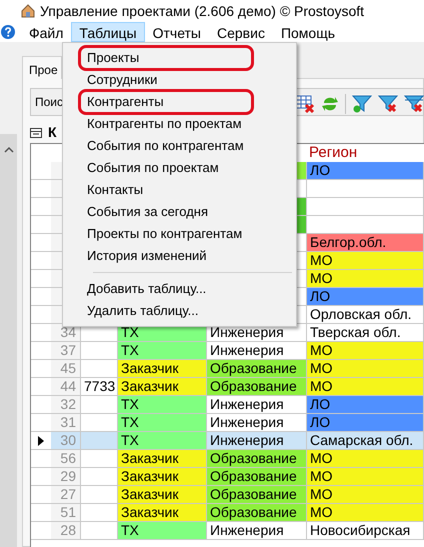 The width and height of the screenshot is (424, 547). What do you see at coordinates (365, 314) in the screenshot?
I see `table-cell: Орловская обл.` at bounding box center [365, 314].